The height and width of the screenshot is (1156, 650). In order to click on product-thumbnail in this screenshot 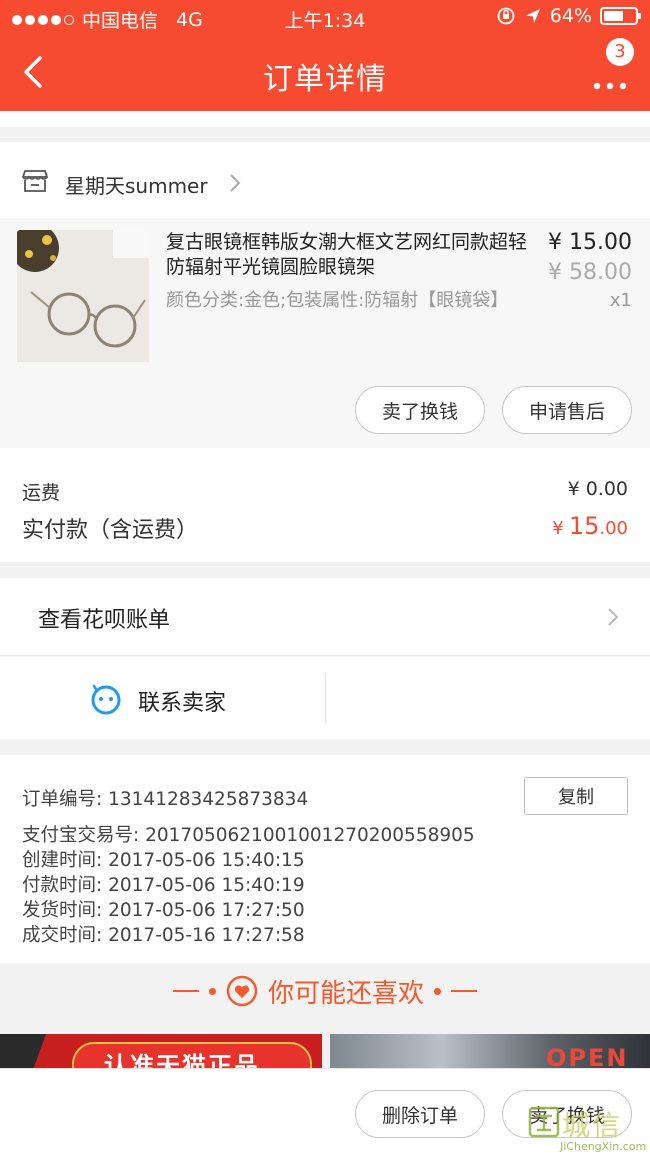, I will do `click(83, 296)`.